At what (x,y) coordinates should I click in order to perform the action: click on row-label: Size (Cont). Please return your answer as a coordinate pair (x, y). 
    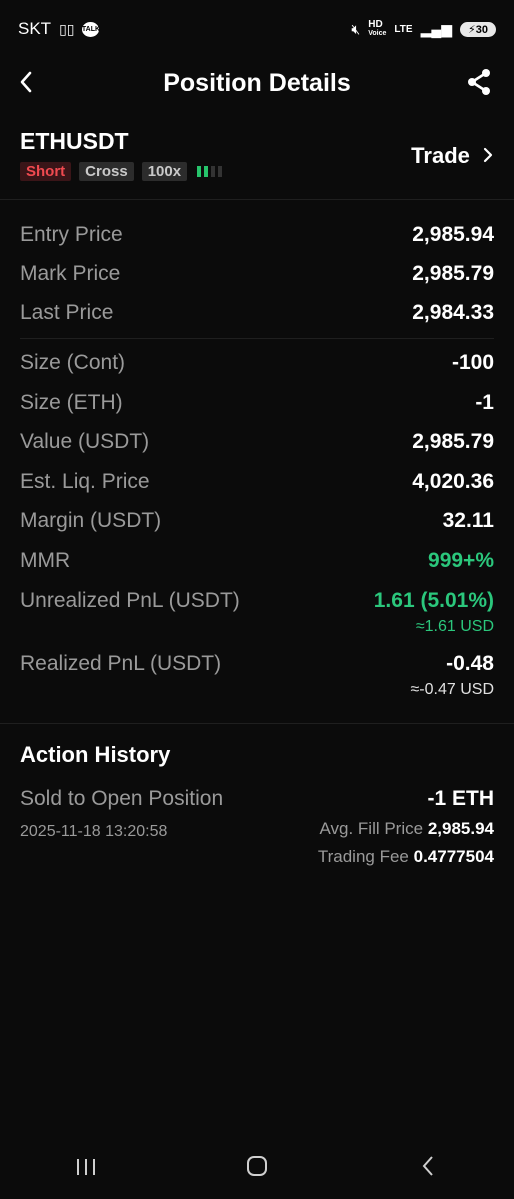
    Looking at the image, I should click on (73, 362).